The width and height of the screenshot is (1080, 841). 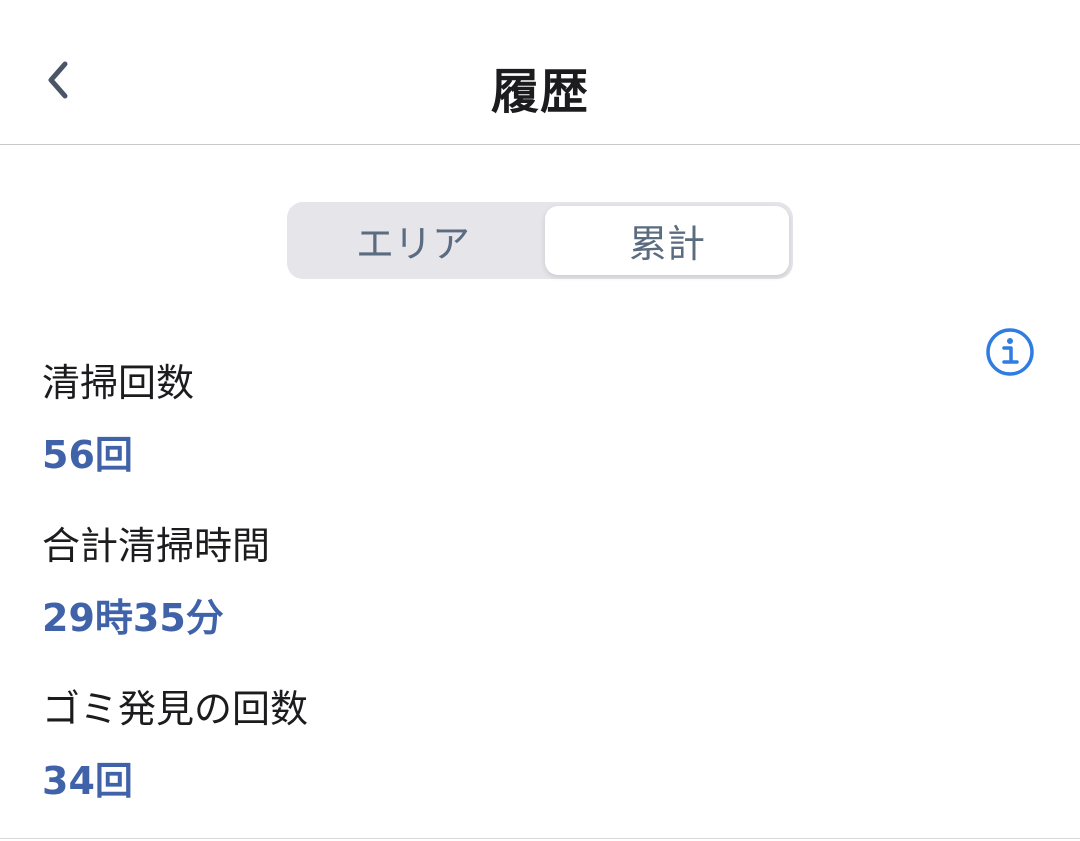 I want to click on tab-area-label: エリア, so click(x=412, y=244).